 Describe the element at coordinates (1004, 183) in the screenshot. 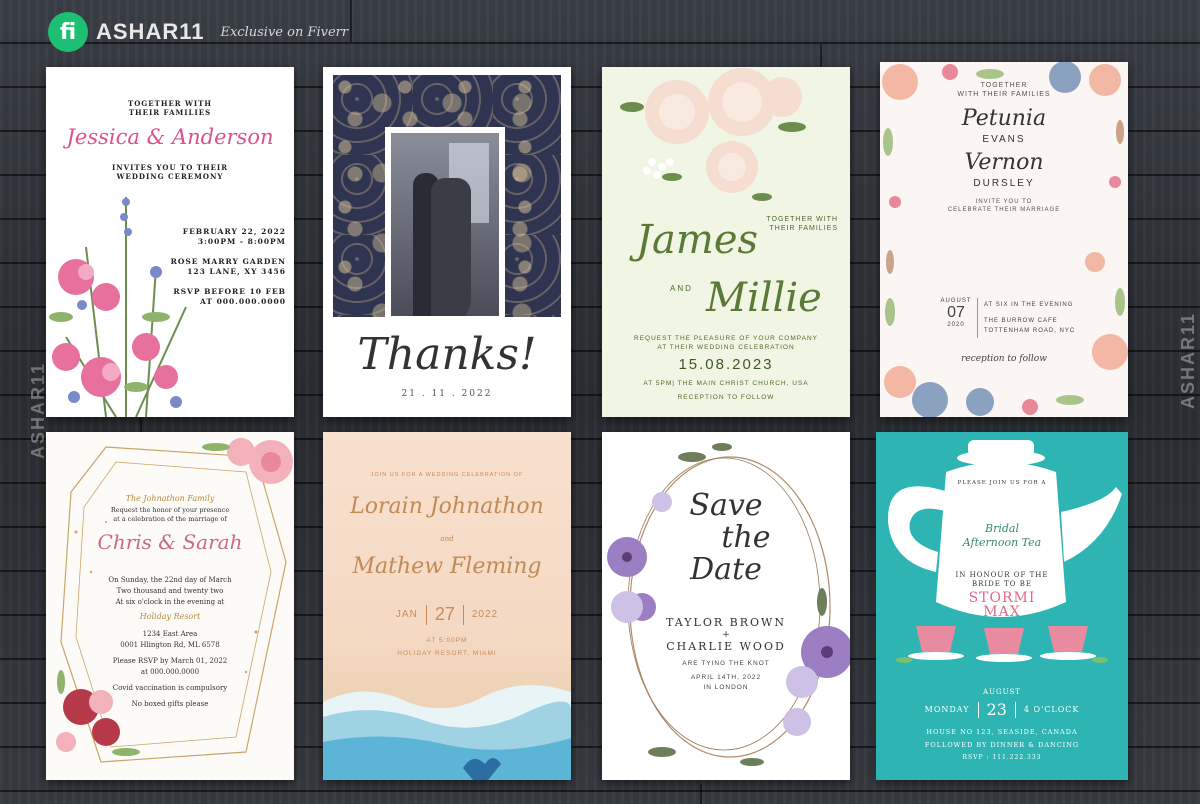

I see `last-name-2: DURSLEY` at that location.